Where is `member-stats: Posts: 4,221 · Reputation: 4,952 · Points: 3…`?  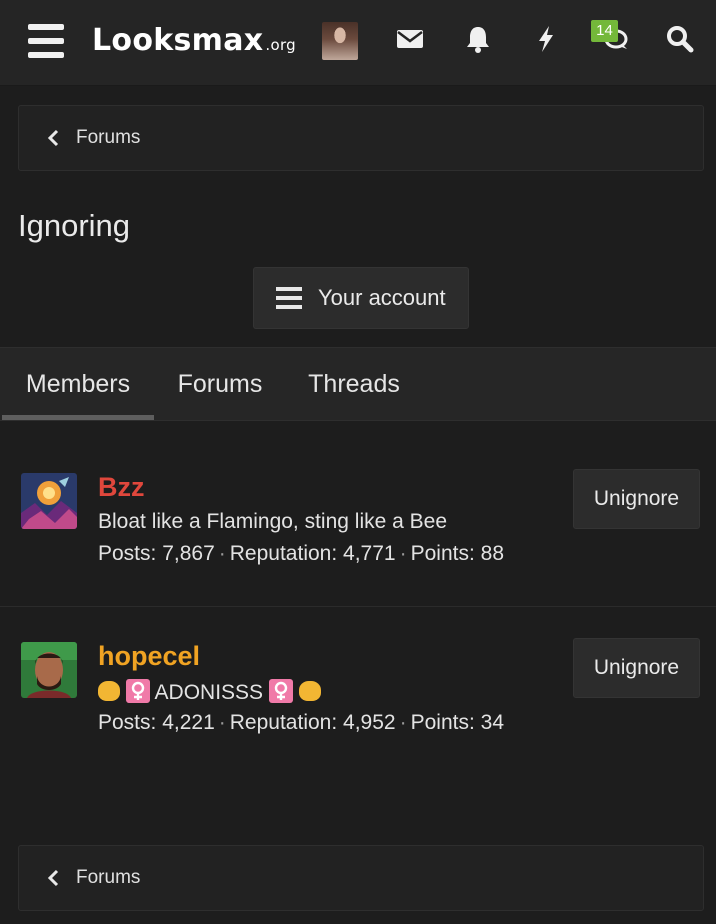
member-stats: Posts: 4,221 · Reputation: 4,952 · Points: 3… is located at coordinates (301, 722).